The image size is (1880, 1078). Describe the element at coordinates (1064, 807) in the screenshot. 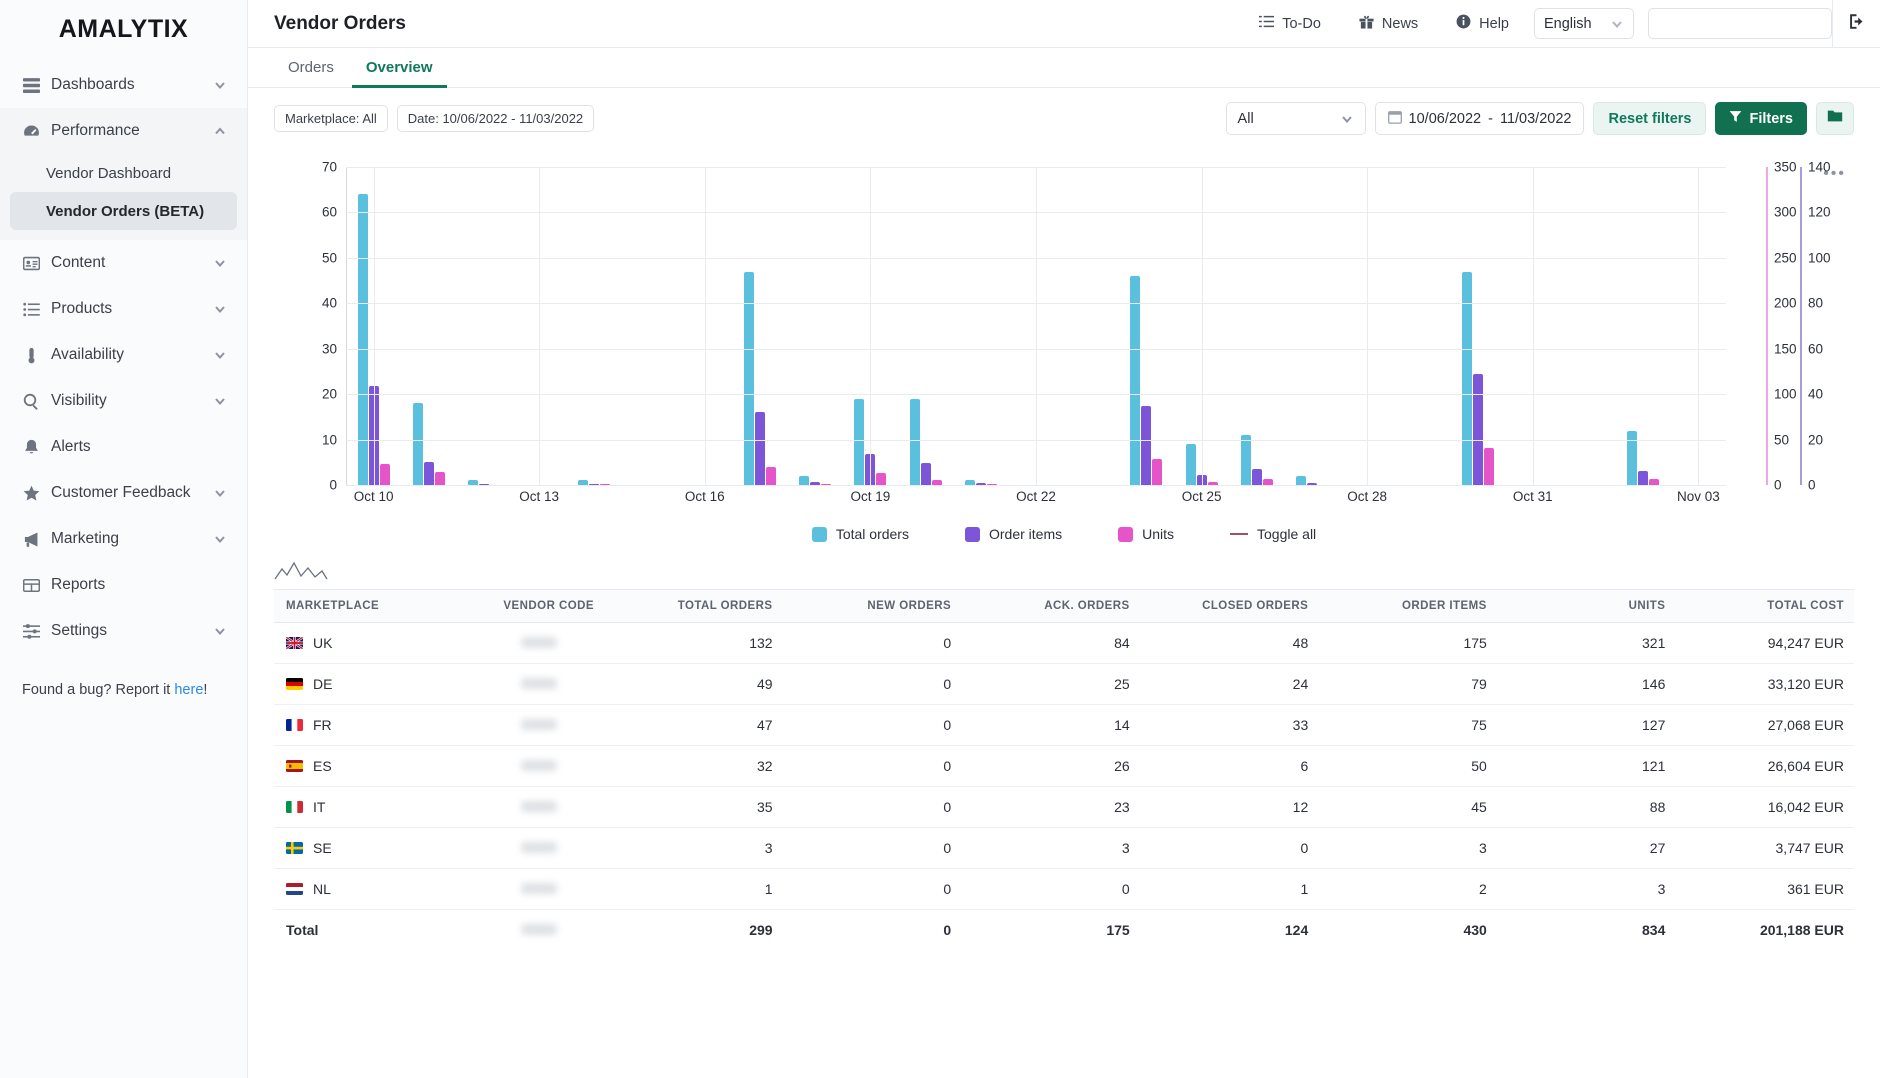

I see `table-row: IT 35 0 23 12 45 88 16,042 EUR` at that location.